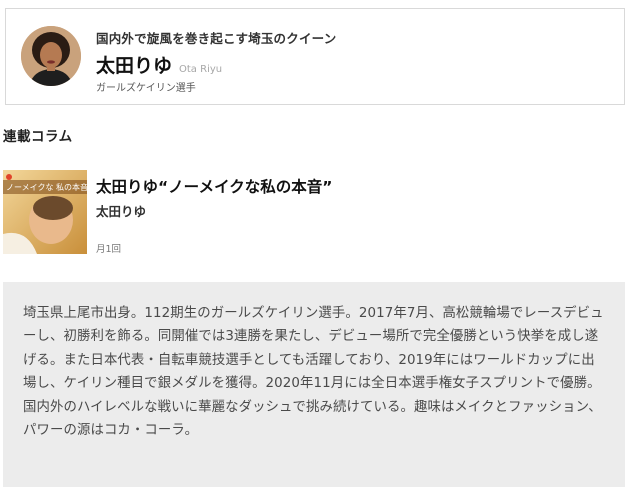 The width and height of the screenshot is (640, 495). What do you see at coordinates (38, 137) in the screenshot?
I see `section-heading: 連載コラム` at bounding box center [38, 137].